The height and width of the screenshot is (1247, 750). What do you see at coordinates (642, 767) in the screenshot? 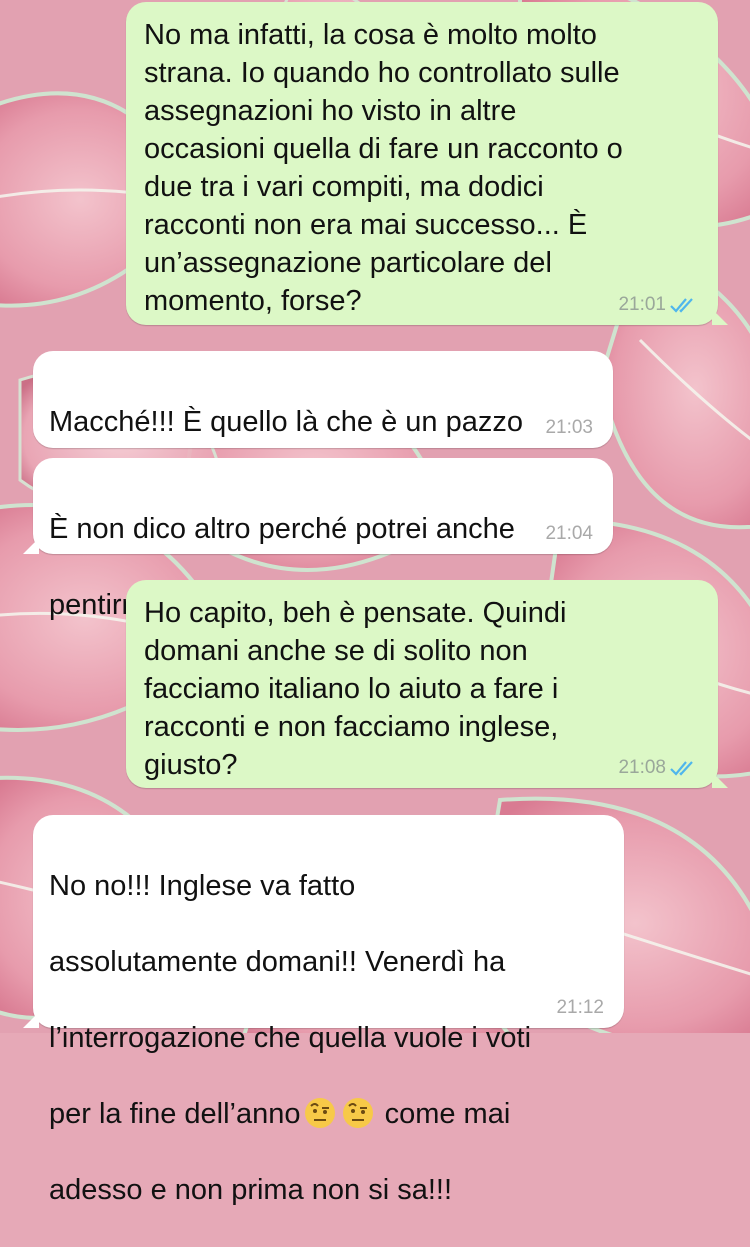
I see `message-time: 21:08` at bounding box center [642, 767].